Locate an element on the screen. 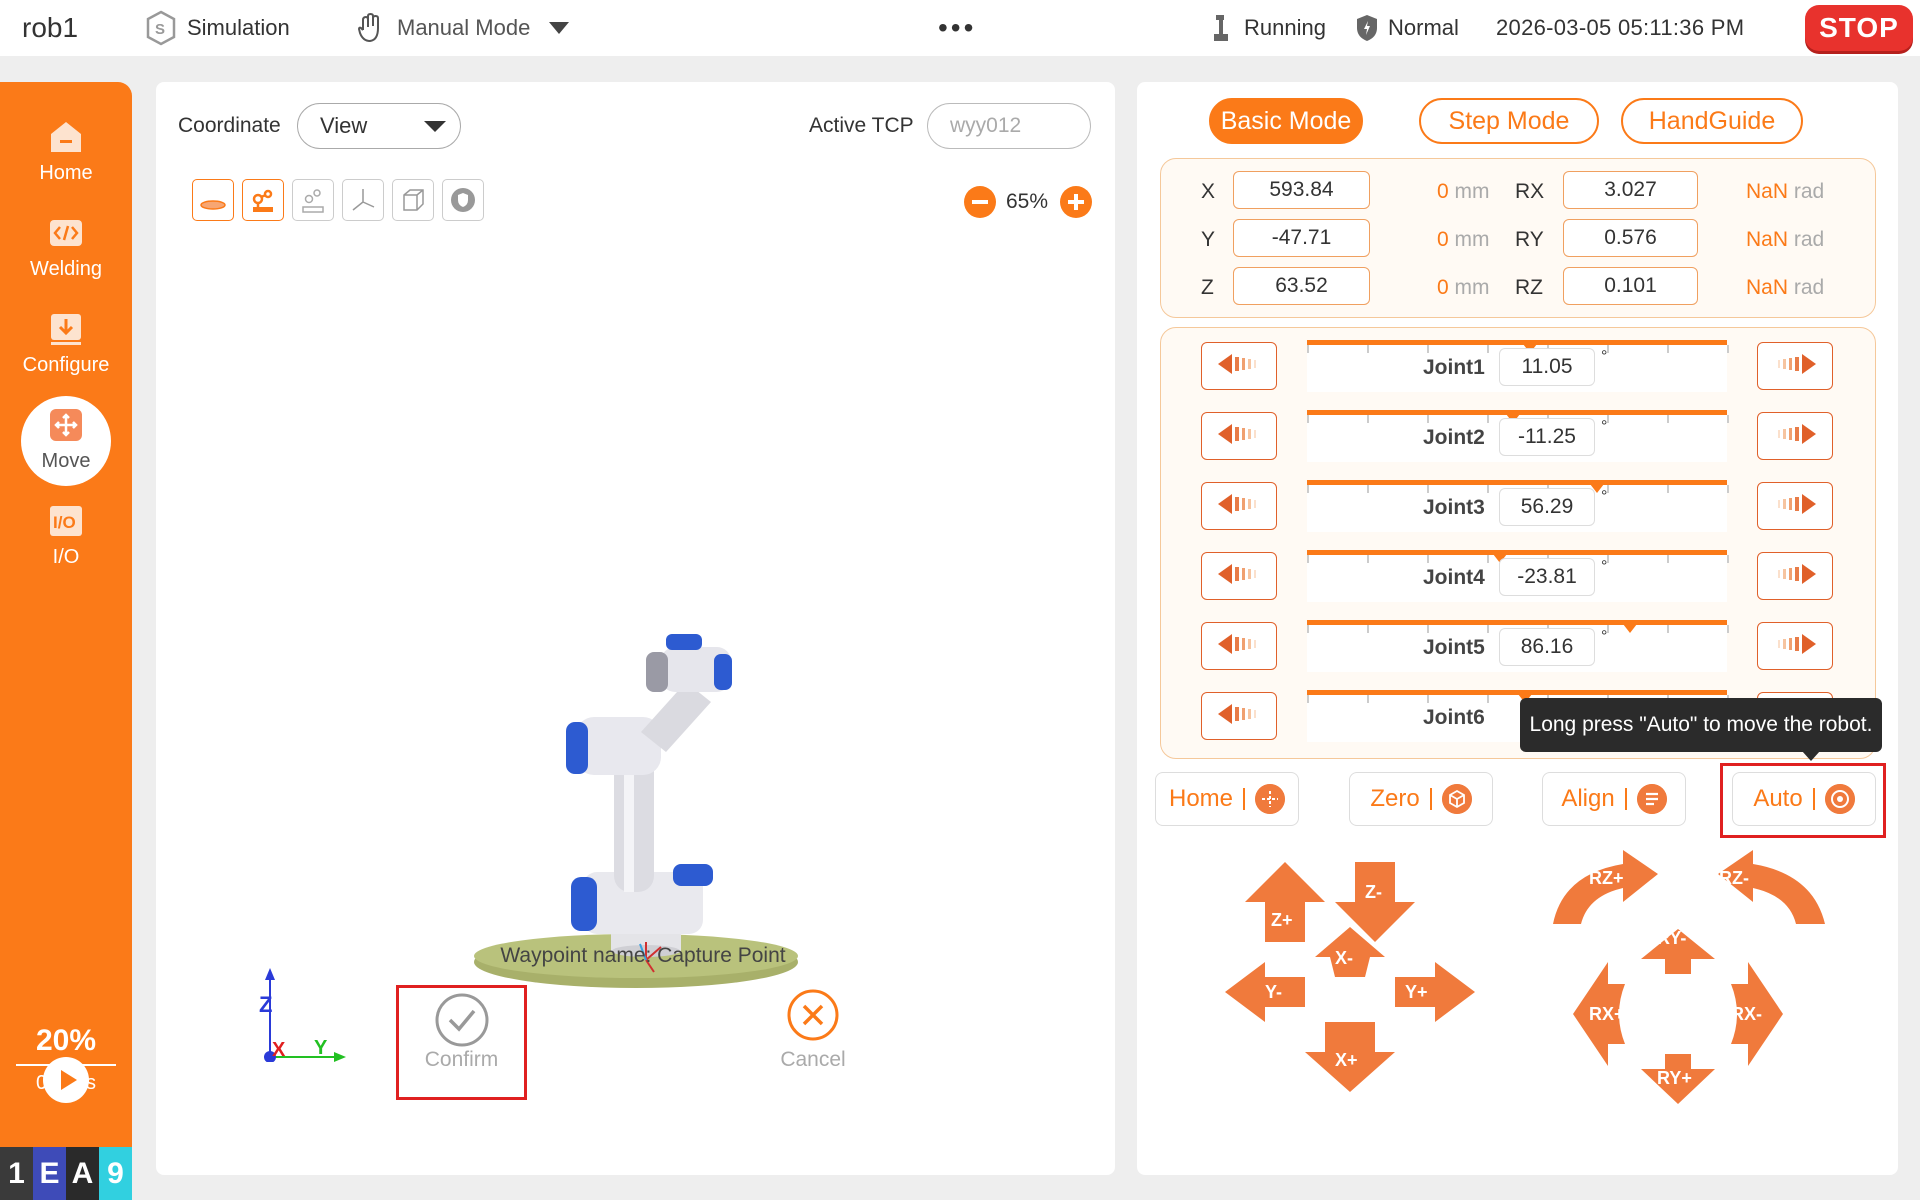  pose-row-y: Y -47.71 0 mm RY 0.576 NaN rad is located at coordinates (1519, 239).